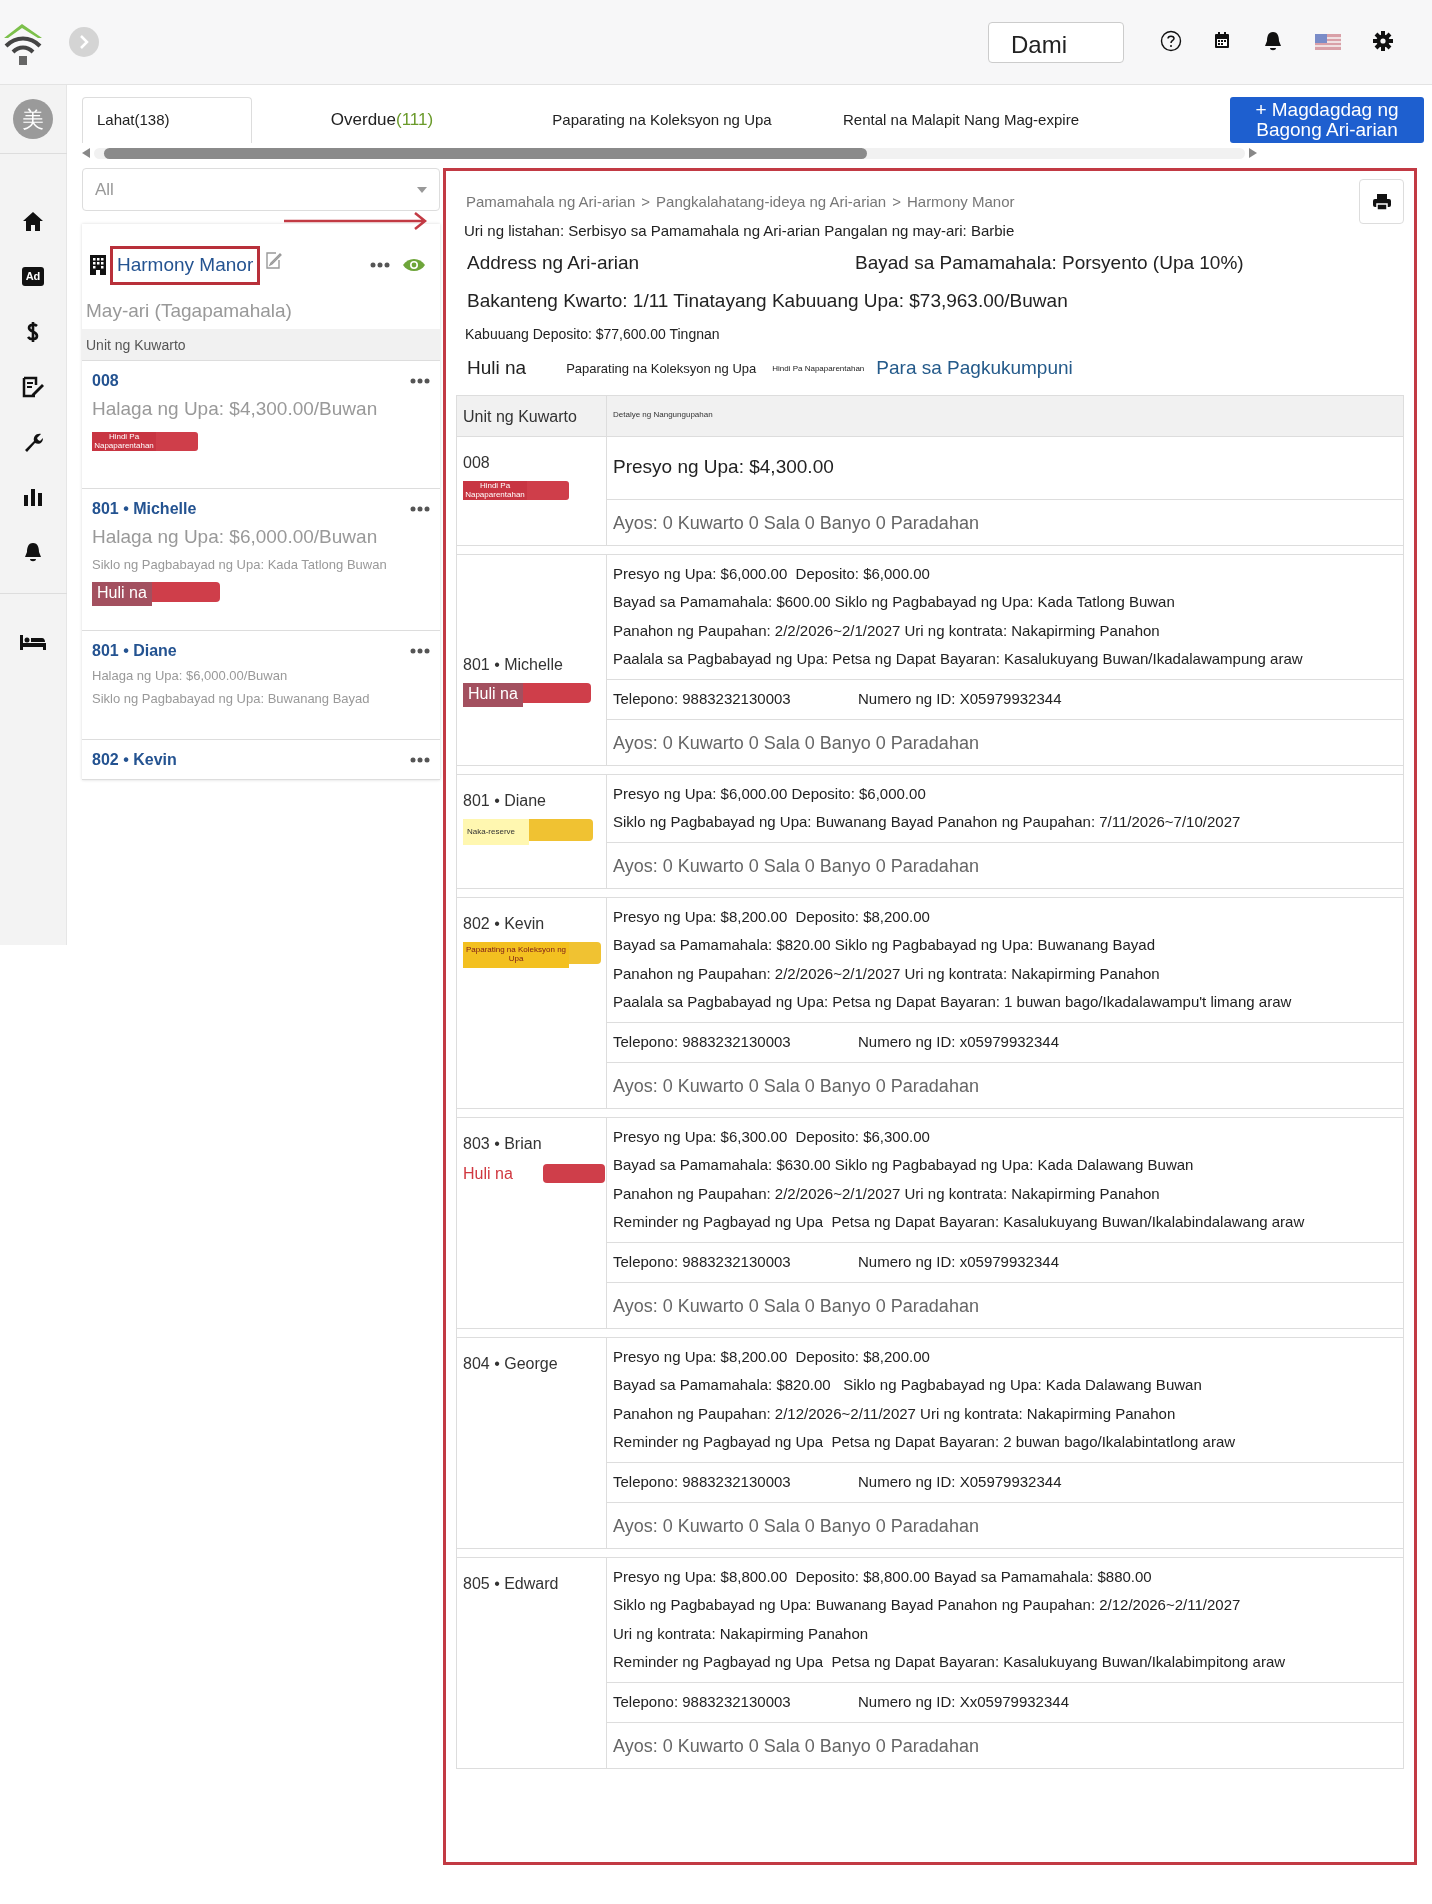  What do you see at coordinates (1056, 42) in the screenshot?
I see `user-name-field: Dami` at bounding box center [1056, 42].